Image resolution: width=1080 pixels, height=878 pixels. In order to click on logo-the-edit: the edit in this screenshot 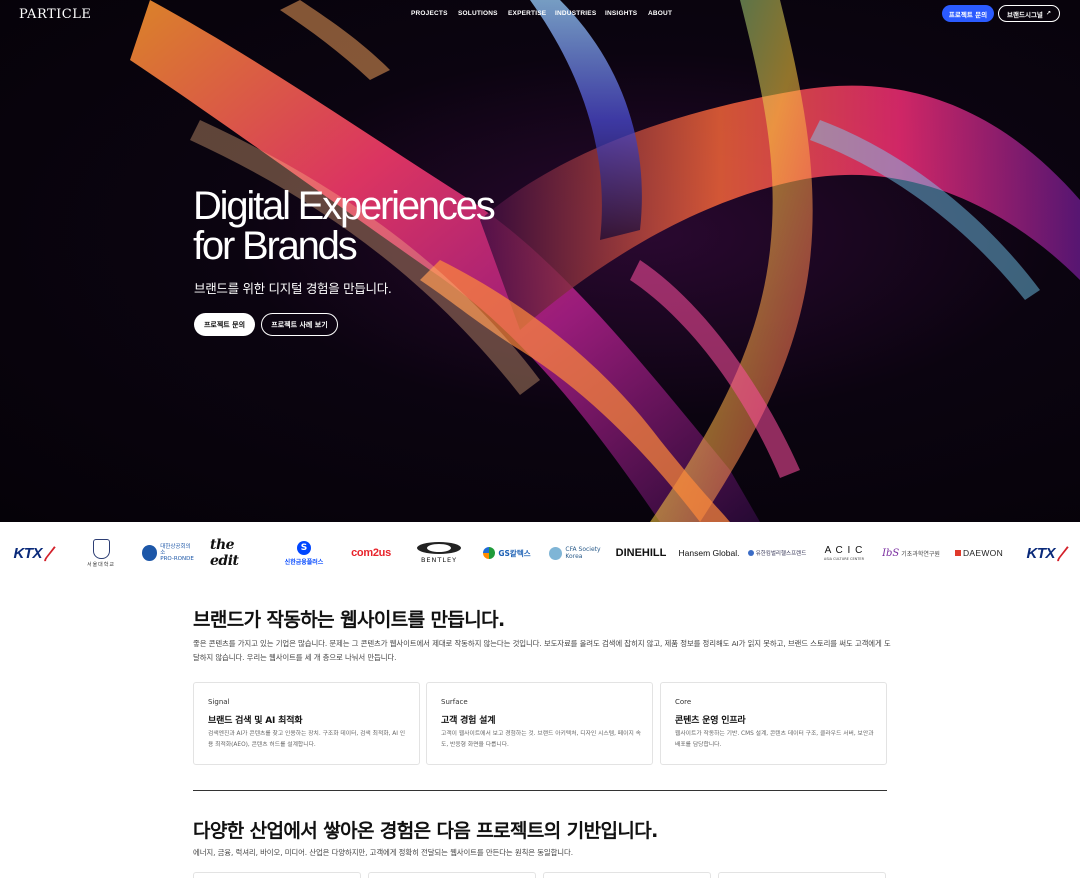, I will do `click(224, 553)`.